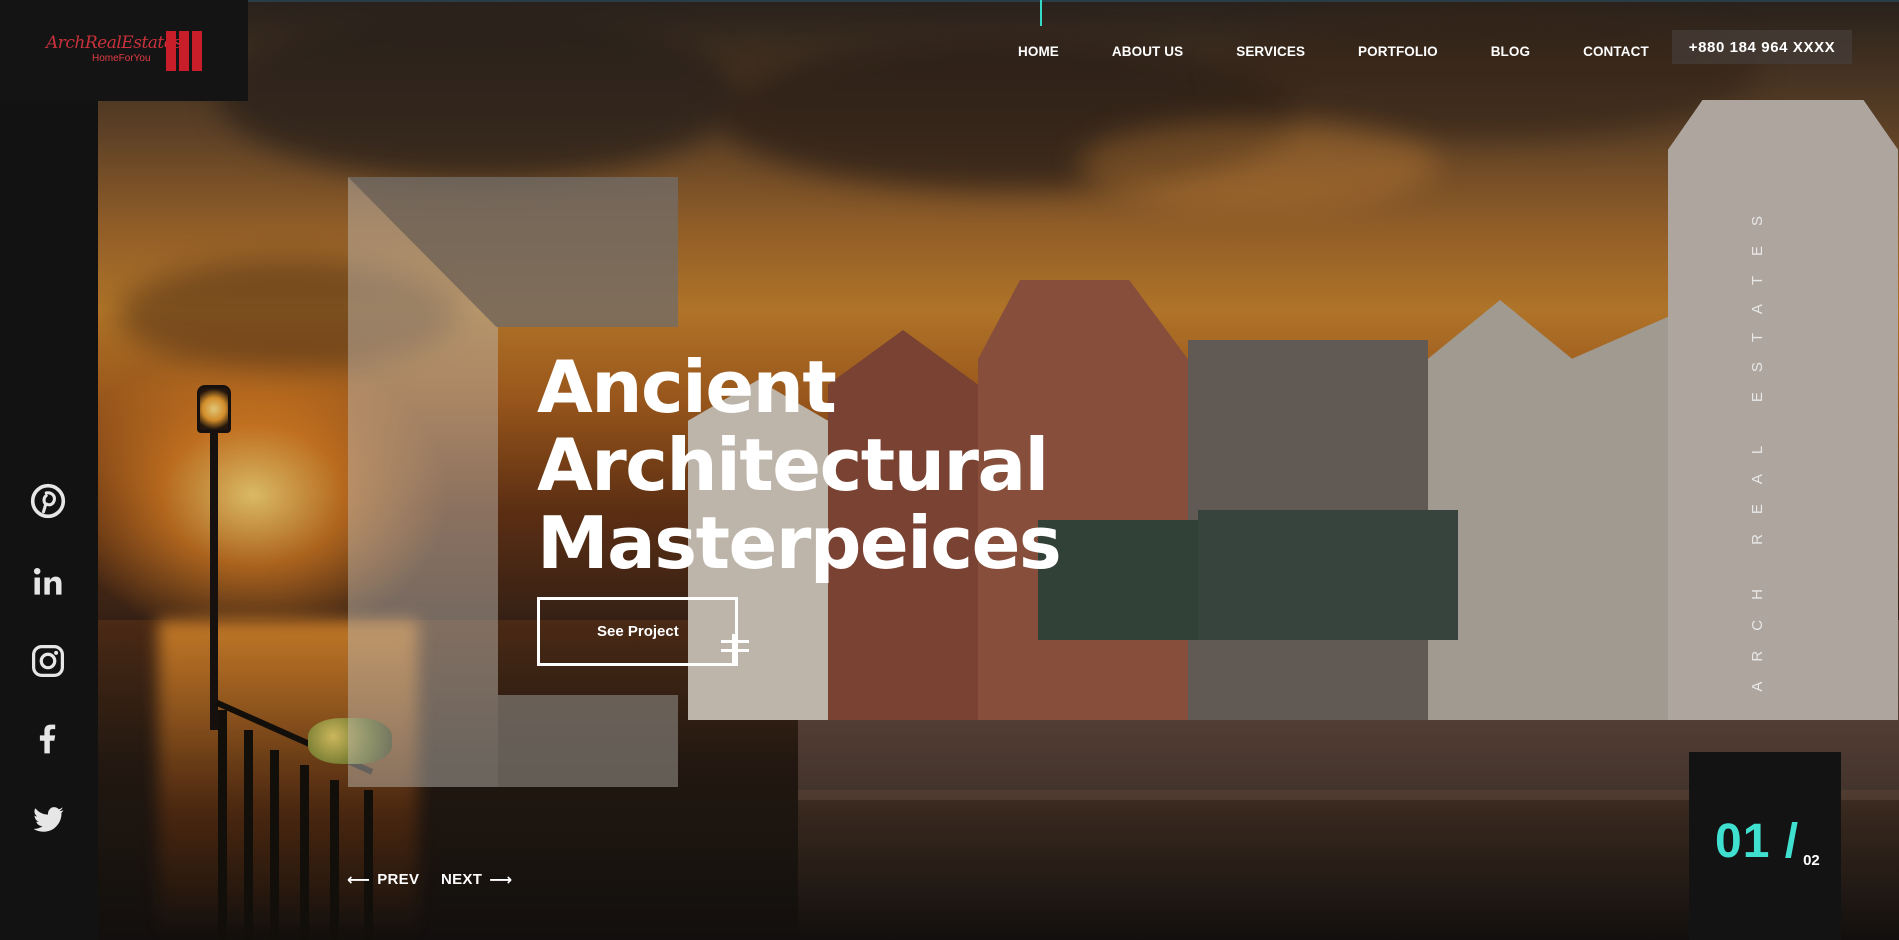 Image resolution: width=1899 pixels, height=940 pixels. What do you see at coordinates (1398, 51) in the screenshot?
I see `nav-item-portfolio: PORTFOLIO` at bounding box center [1398, 51].